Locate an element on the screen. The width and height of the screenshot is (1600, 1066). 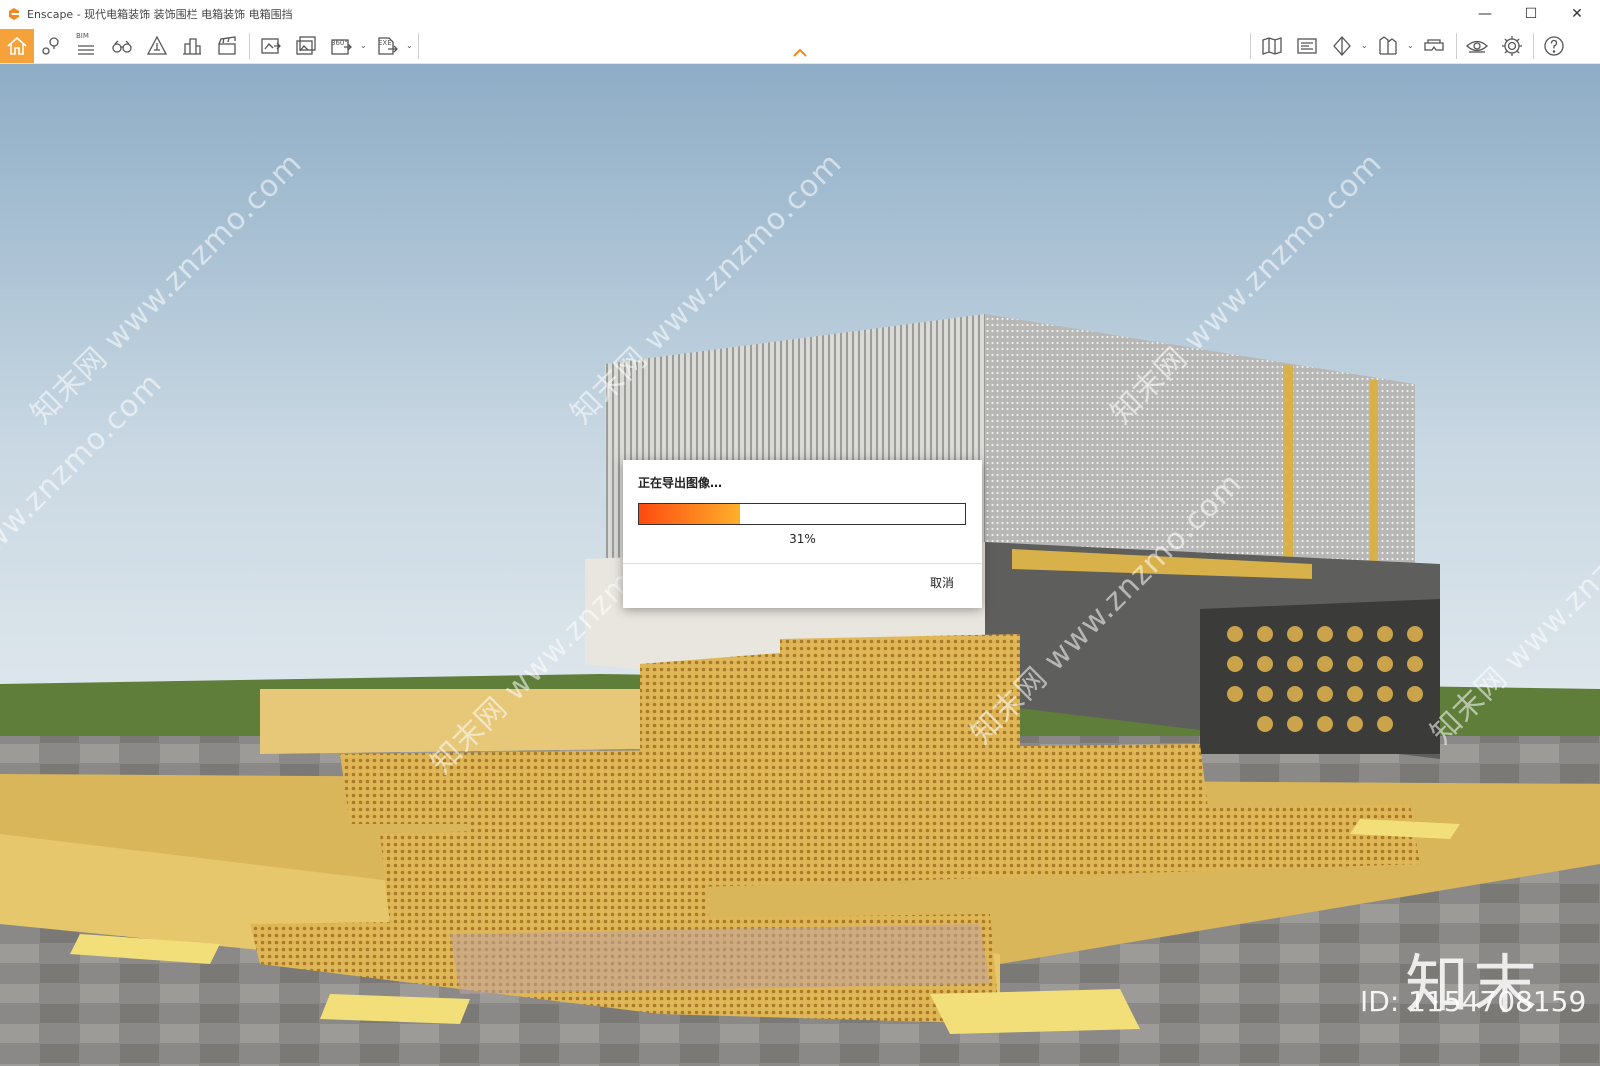
export-exe-button: EXE is located at coordinates (387, 46).